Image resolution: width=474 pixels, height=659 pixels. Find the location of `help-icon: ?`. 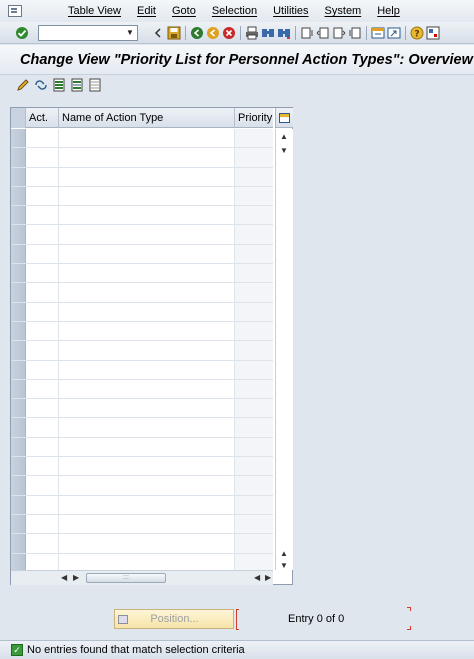

help-icon: ? is located at coordinates (417, 33).